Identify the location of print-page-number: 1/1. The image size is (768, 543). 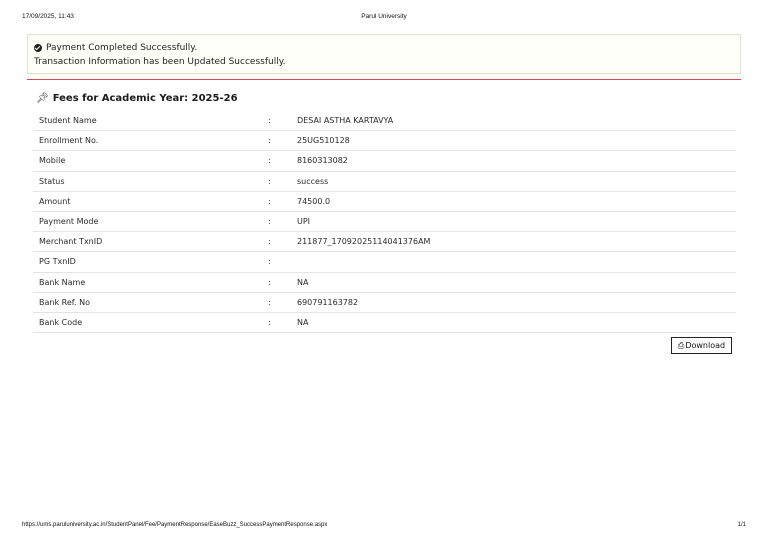
(741, 525).